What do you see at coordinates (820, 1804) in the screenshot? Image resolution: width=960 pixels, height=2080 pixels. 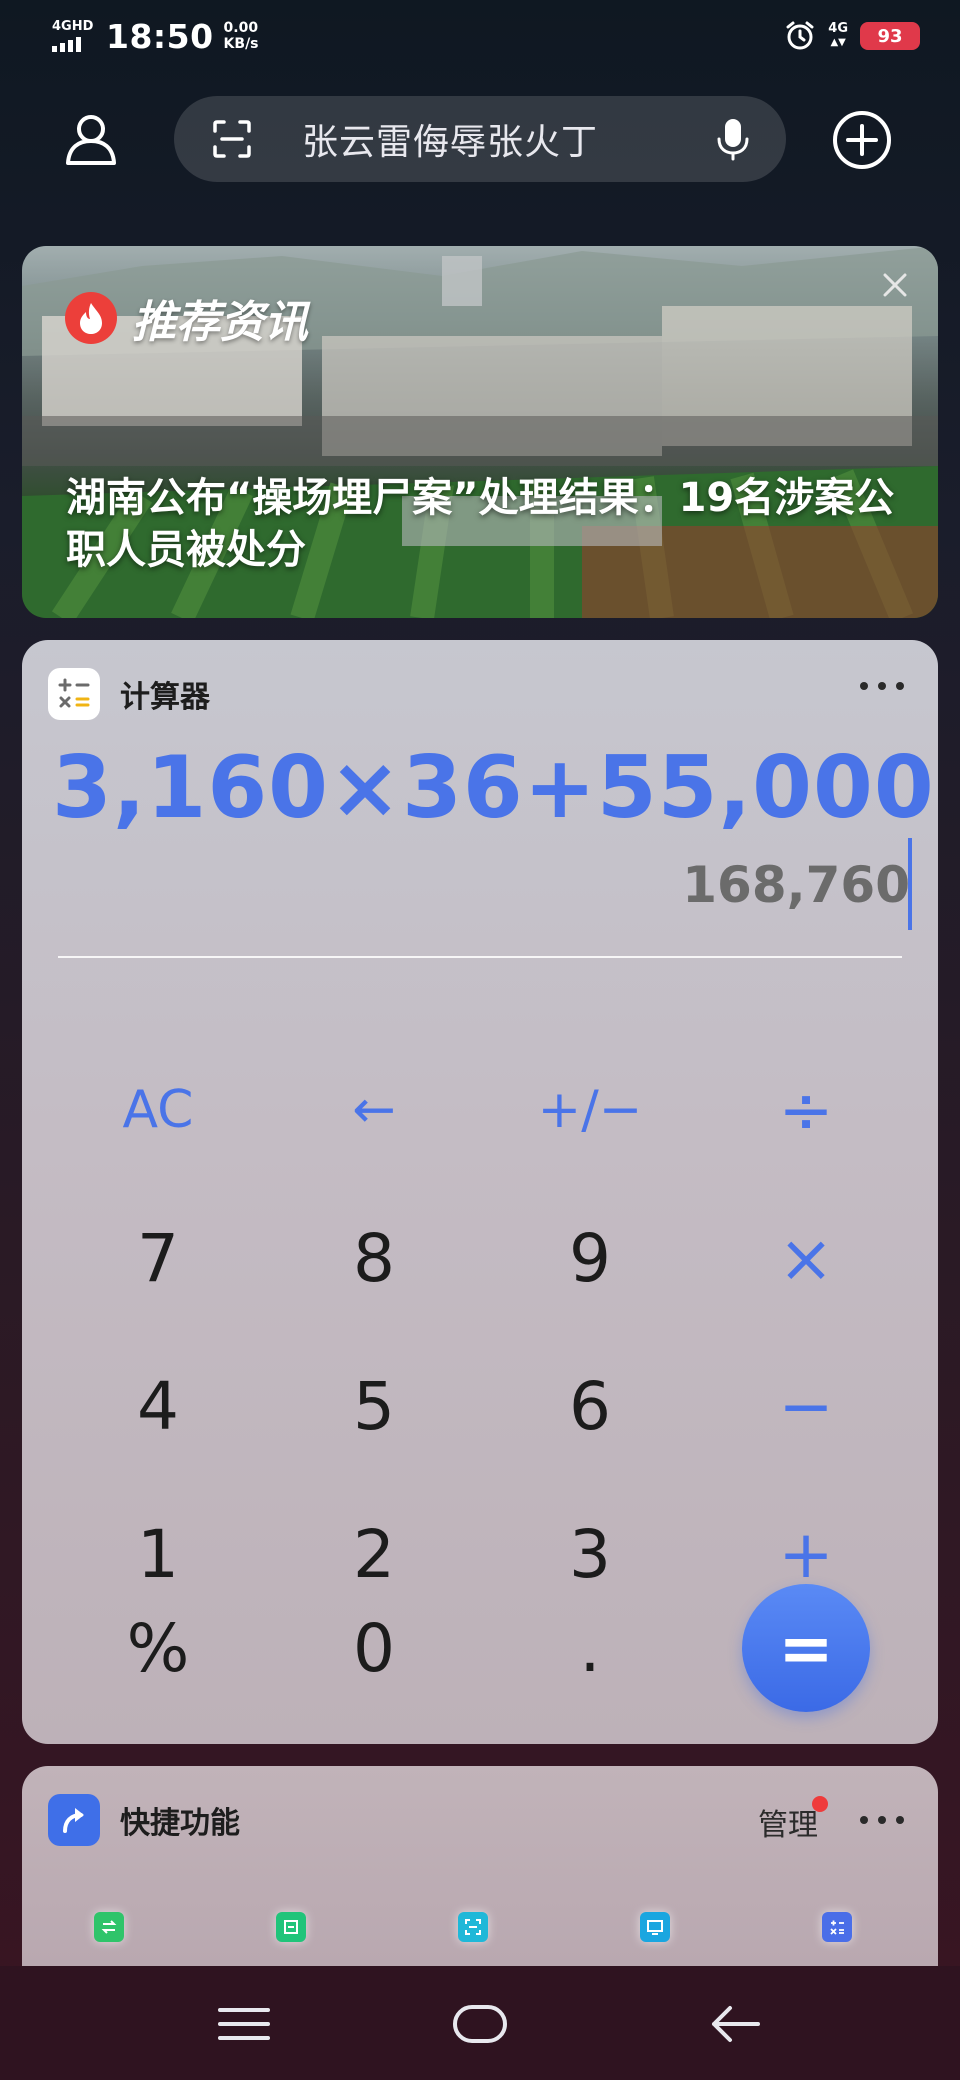 I see `notification-badge` at bounding box center [820, 1804].